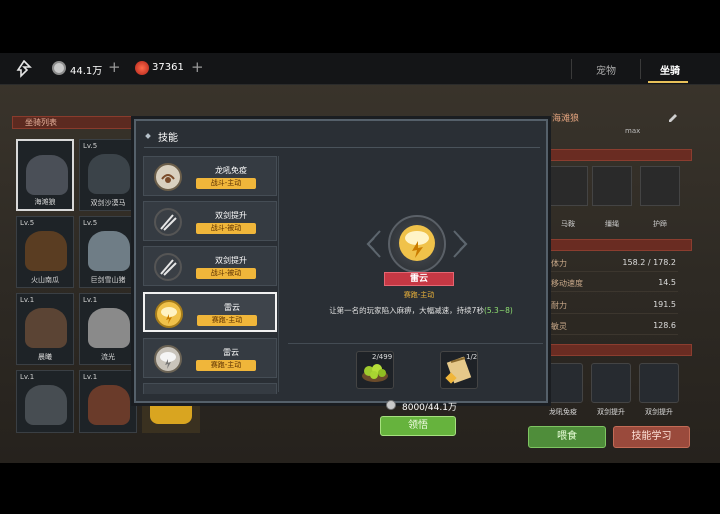 The image size is (720, 514). Describe the element at coordinates (114, 67) in the screenshot. I see `add-silver-button: +` at that location.